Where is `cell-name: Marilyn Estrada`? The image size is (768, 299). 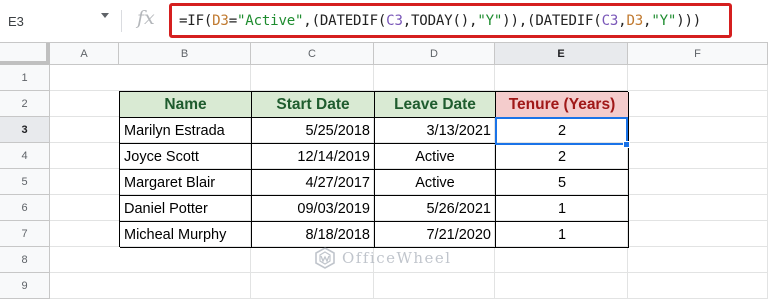 cell-name: Marilyn Estrada is located at coordinates (186, 131).